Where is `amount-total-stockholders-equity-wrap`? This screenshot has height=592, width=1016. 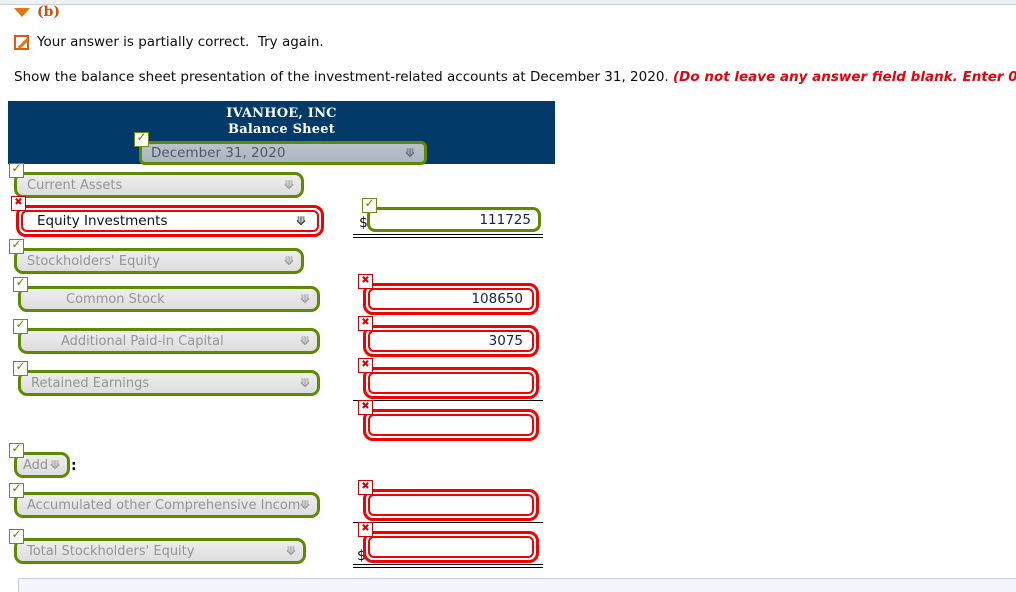 amount-total-stockholders-equity-wrap is located at coordinates (448, 542).